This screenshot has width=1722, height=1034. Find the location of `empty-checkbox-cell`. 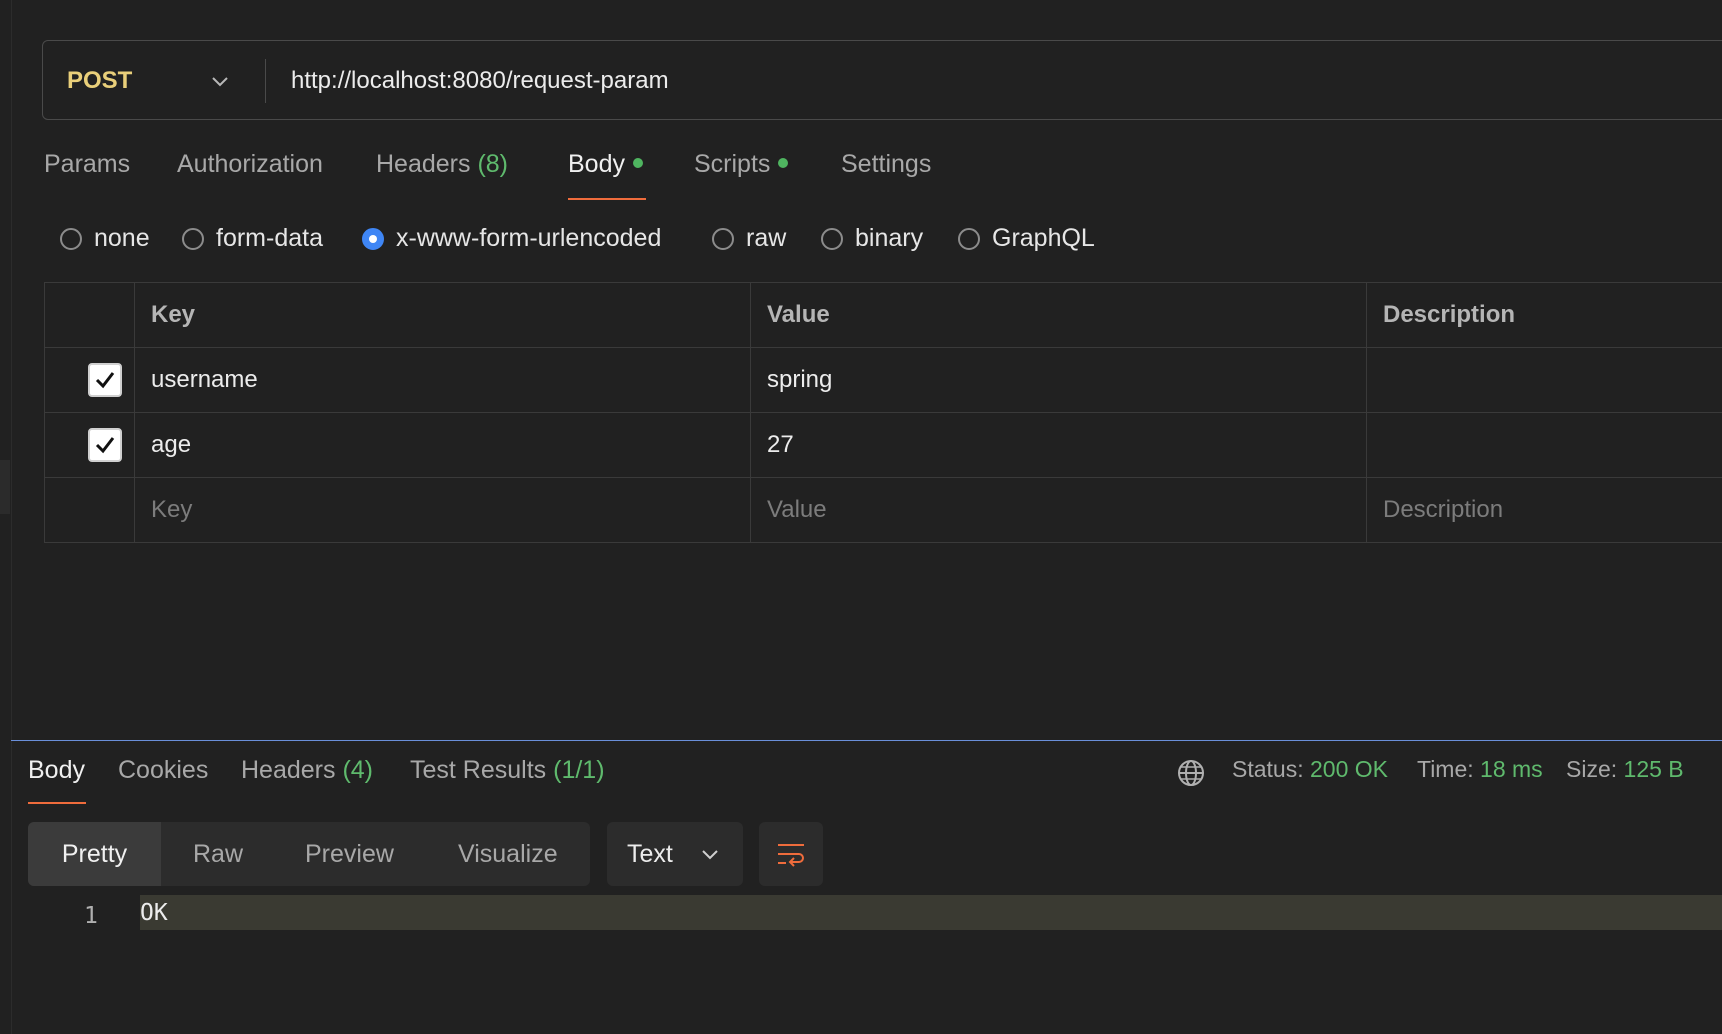

empty-checkbox-cell is located at coordinates (89, 510).